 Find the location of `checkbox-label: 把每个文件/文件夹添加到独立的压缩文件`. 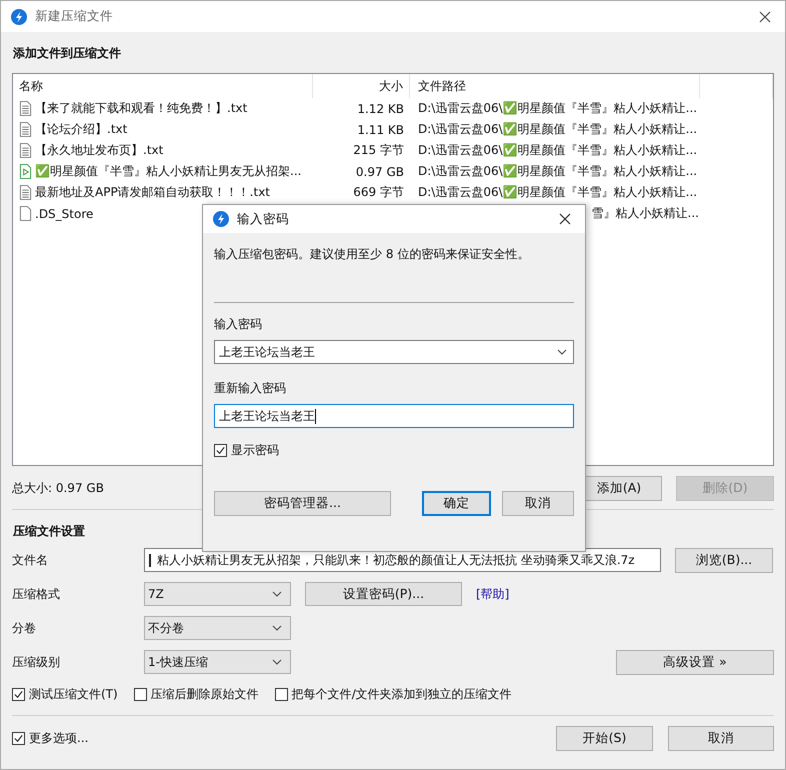

checkbox-label: 把每个文件/文件夹添加到独立的压缩文件 is located at coordinates (402, 694).